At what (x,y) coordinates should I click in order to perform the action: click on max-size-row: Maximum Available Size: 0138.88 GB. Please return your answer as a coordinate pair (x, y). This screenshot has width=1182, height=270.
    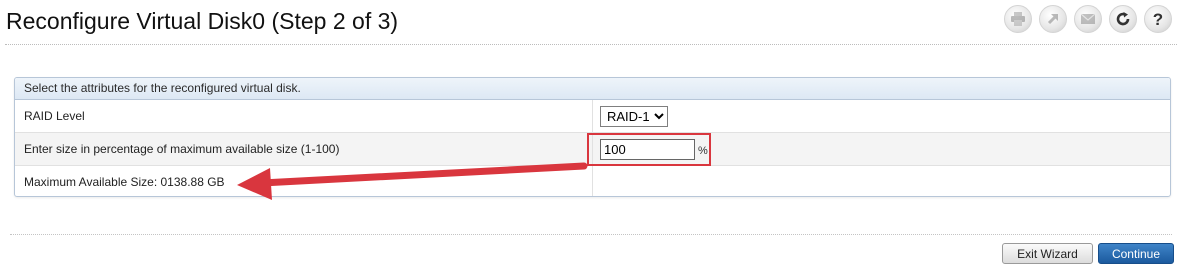
    Looking at the image, I should click on (592, 181).